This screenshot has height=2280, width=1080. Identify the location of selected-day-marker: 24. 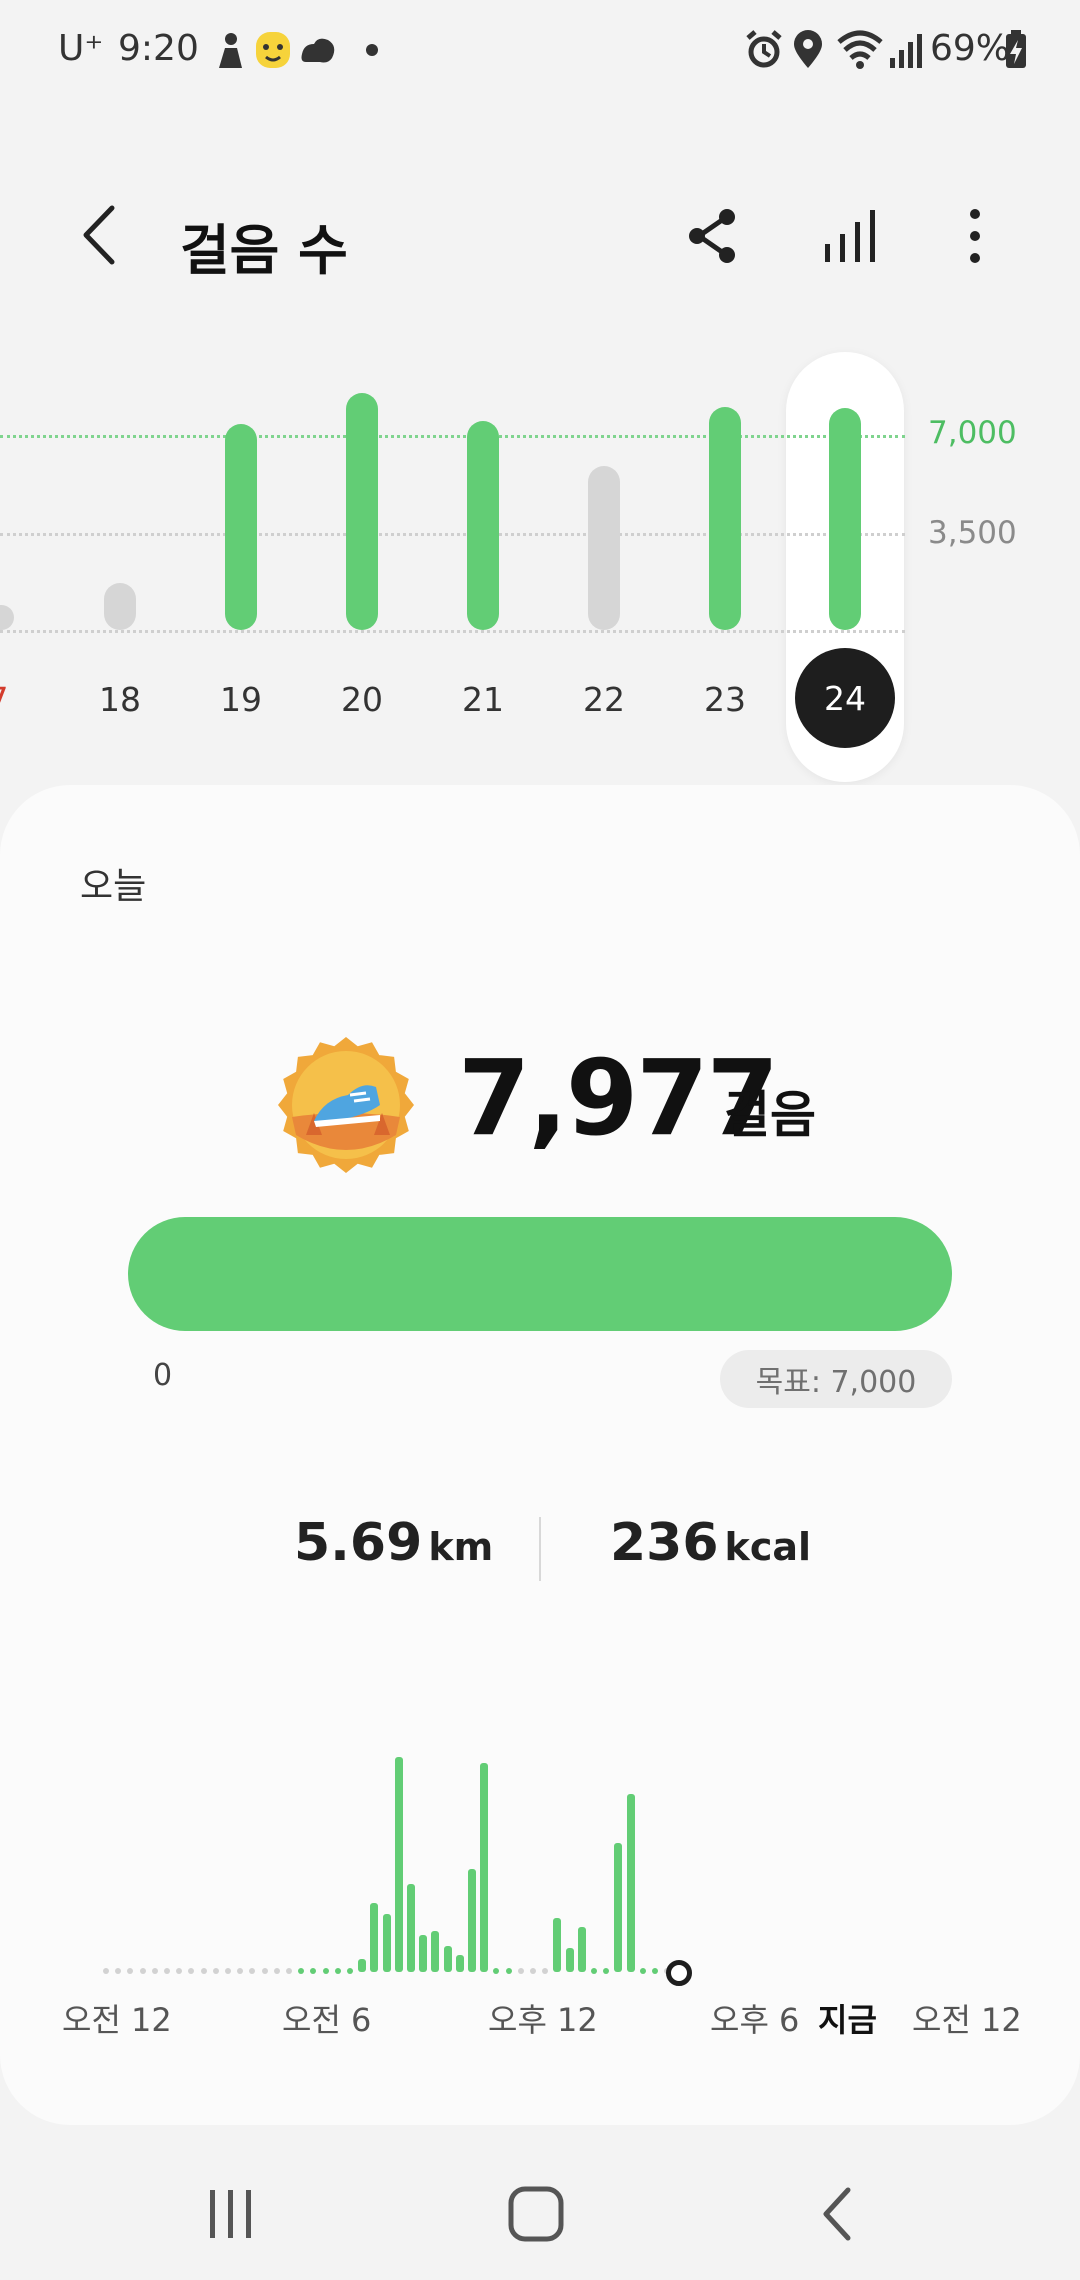
(845, 698).